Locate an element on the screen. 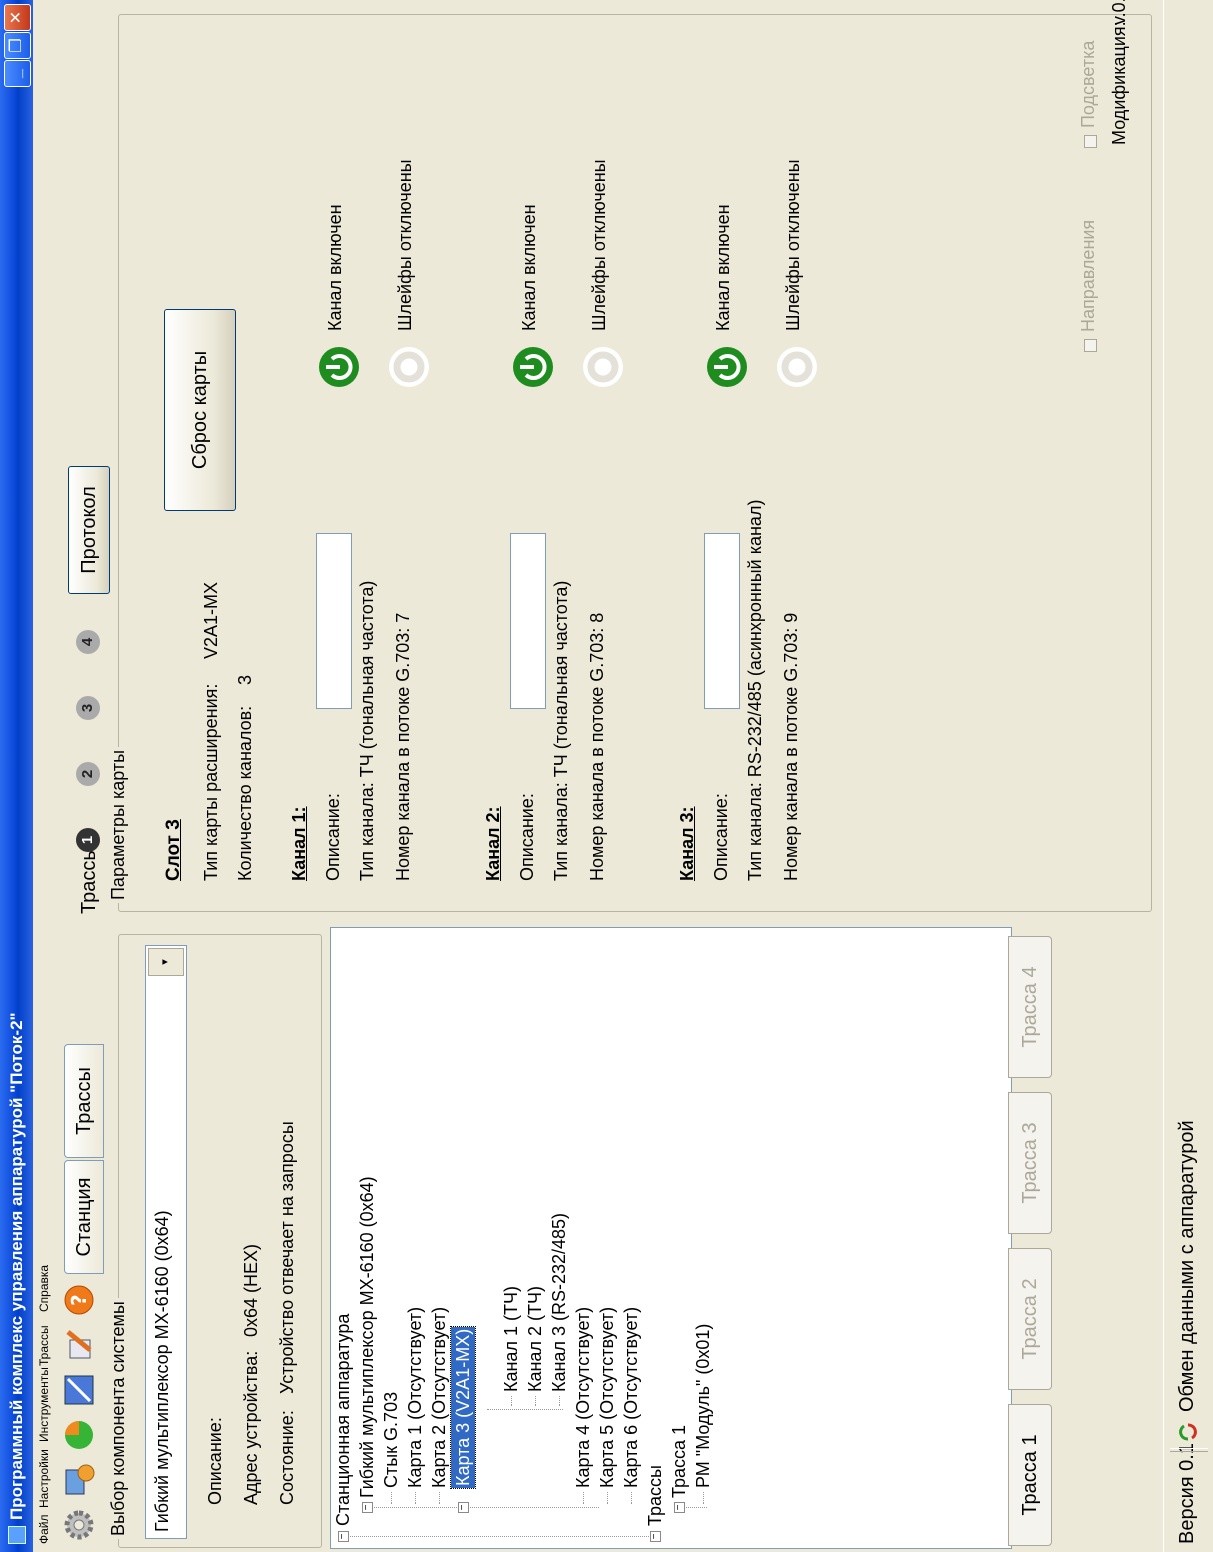 The image size is (1213, 1552). pie-chart-icon is located at coordinates (79, 1435).